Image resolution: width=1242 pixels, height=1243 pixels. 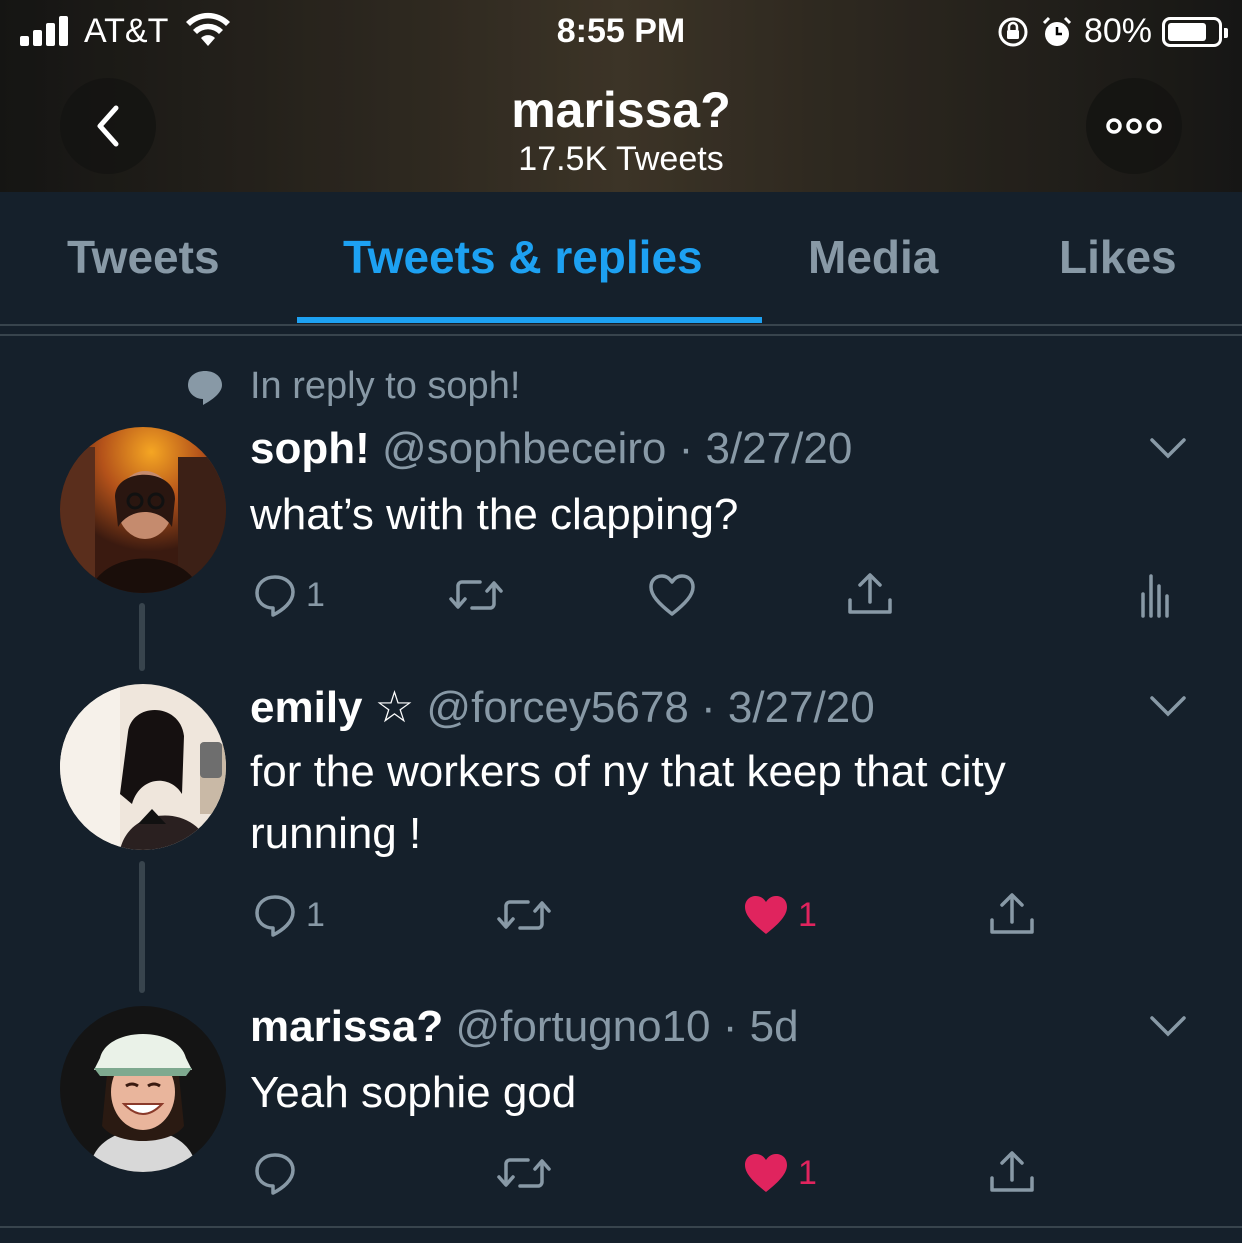 What do you see at coordinates (1117, 31) in the screenshot?
I see `battery-percent: 80%` at bounding box center [1117, 31].